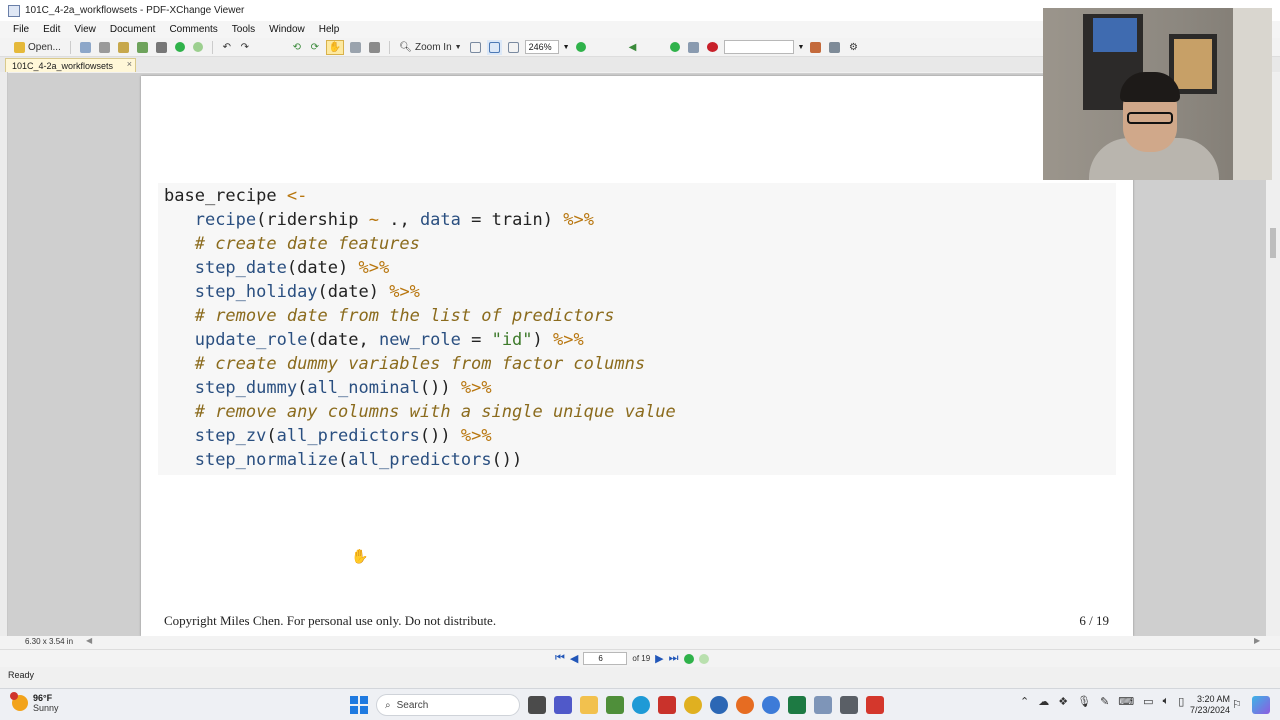  Describe the element at coordinates (875, 705) in the screenshot. I see `snagit-icon` at that location.